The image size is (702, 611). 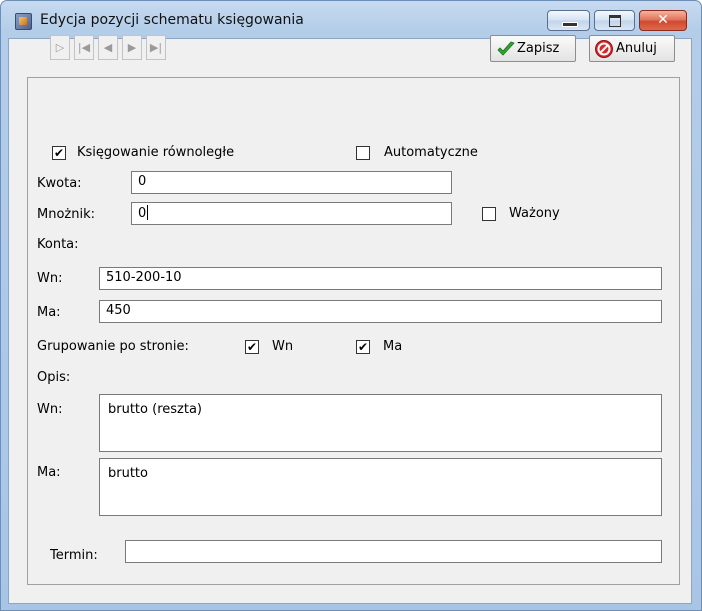 I want to click on app-icon, so click(x=23, y=21).